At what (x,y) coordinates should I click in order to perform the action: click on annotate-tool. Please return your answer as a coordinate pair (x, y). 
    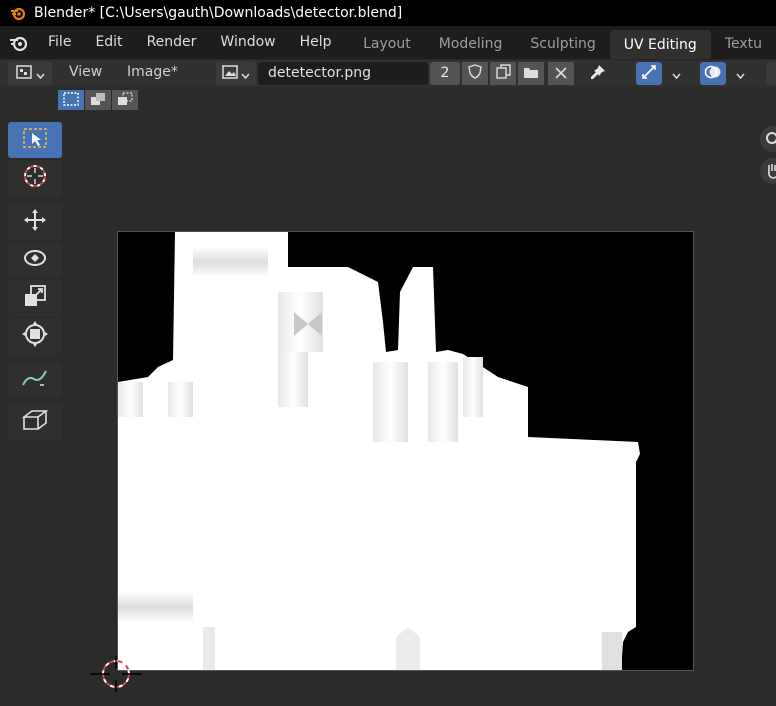
    Looking at the image, I should click on (35, 380).